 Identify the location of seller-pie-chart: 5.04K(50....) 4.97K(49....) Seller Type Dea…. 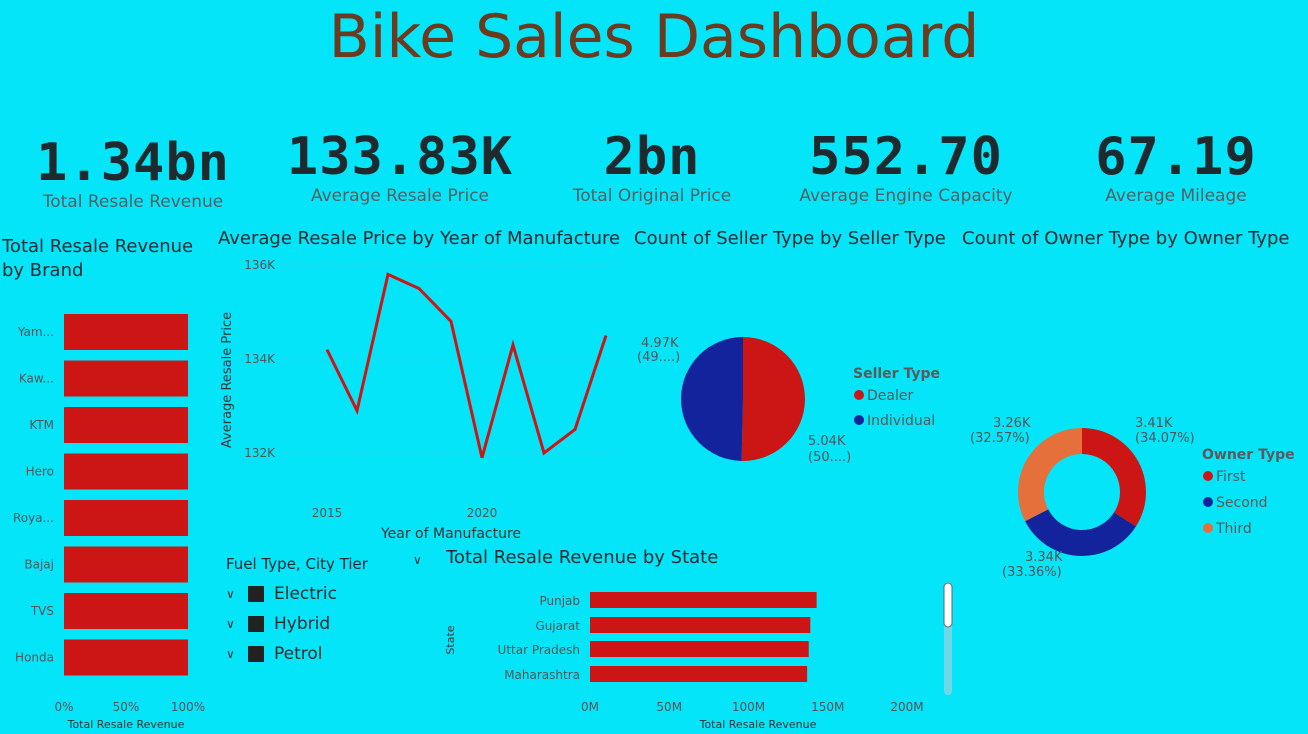
(792, 395).